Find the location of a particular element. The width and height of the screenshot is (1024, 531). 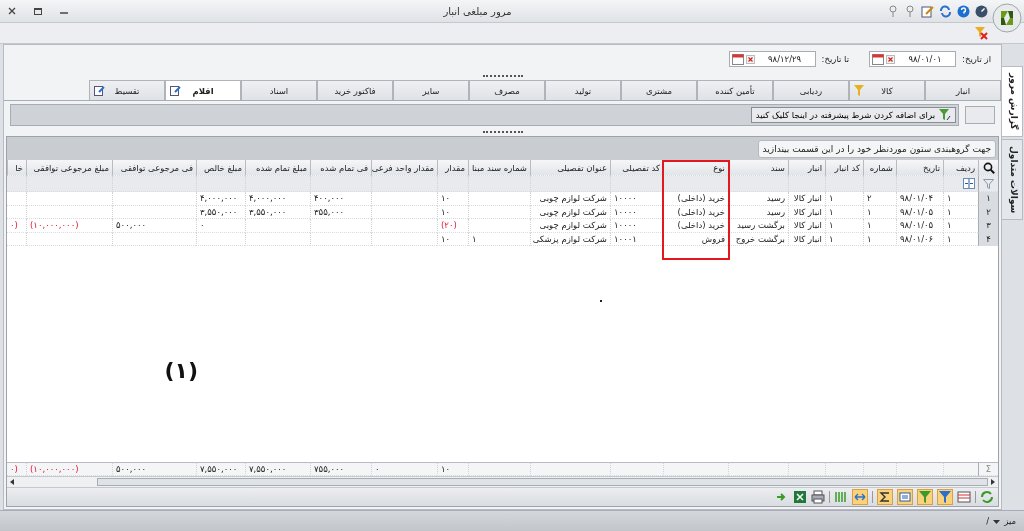

column-header: مبلغ خالص is located at coordinates (220, 168).